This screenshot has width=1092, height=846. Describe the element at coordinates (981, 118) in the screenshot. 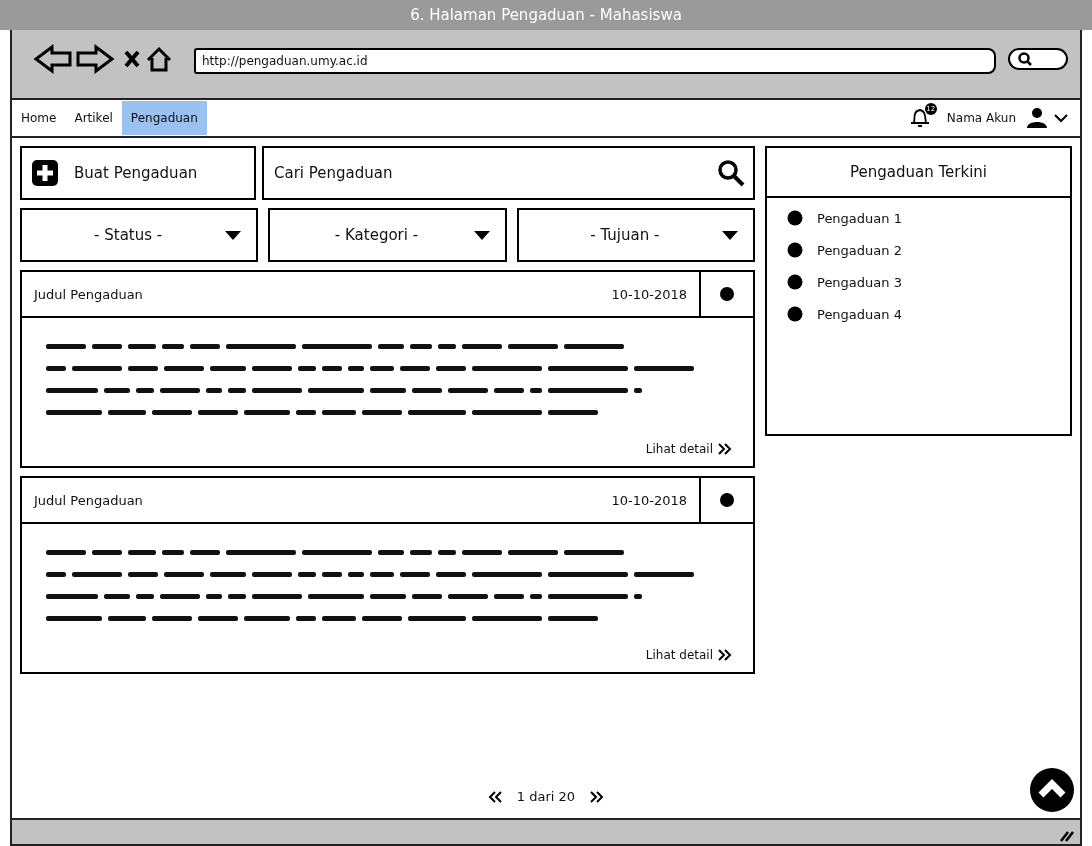

I see `account-name: Nama Akun` at that location.